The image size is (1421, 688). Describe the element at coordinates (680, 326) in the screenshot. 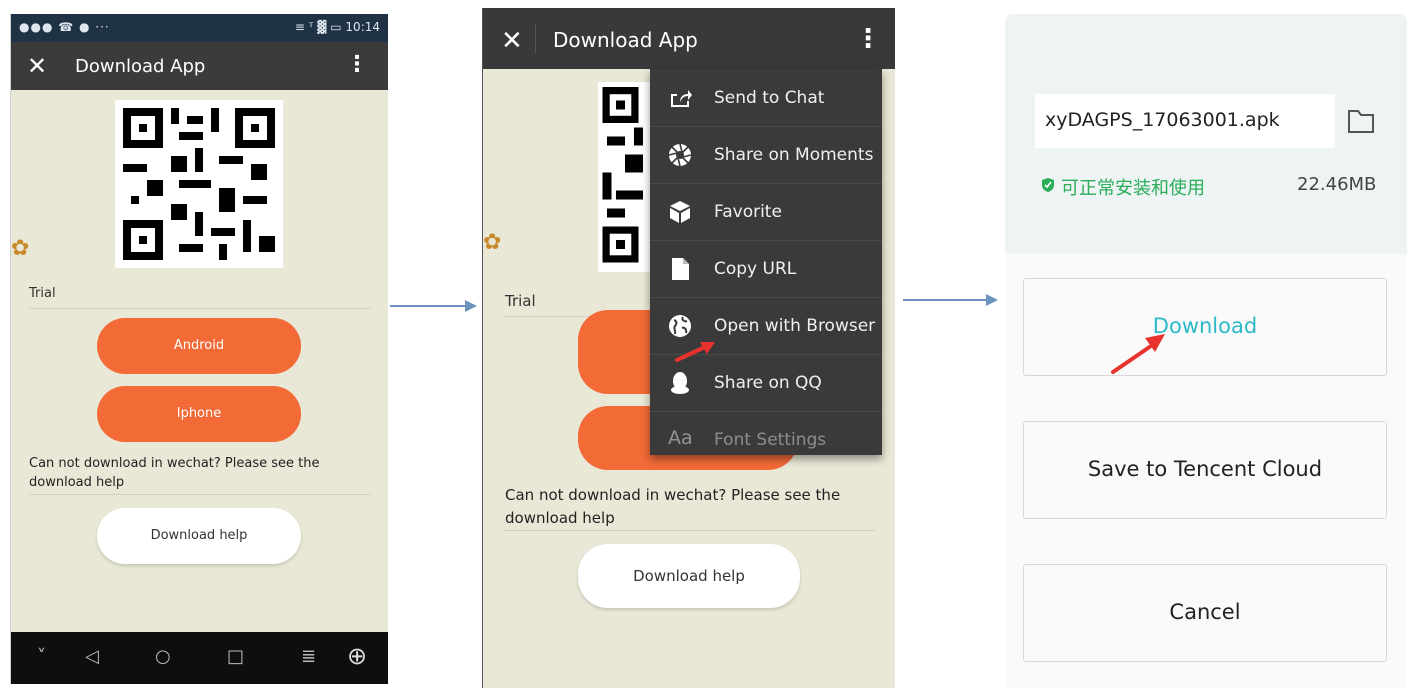

I see `globe-icon` at that location.